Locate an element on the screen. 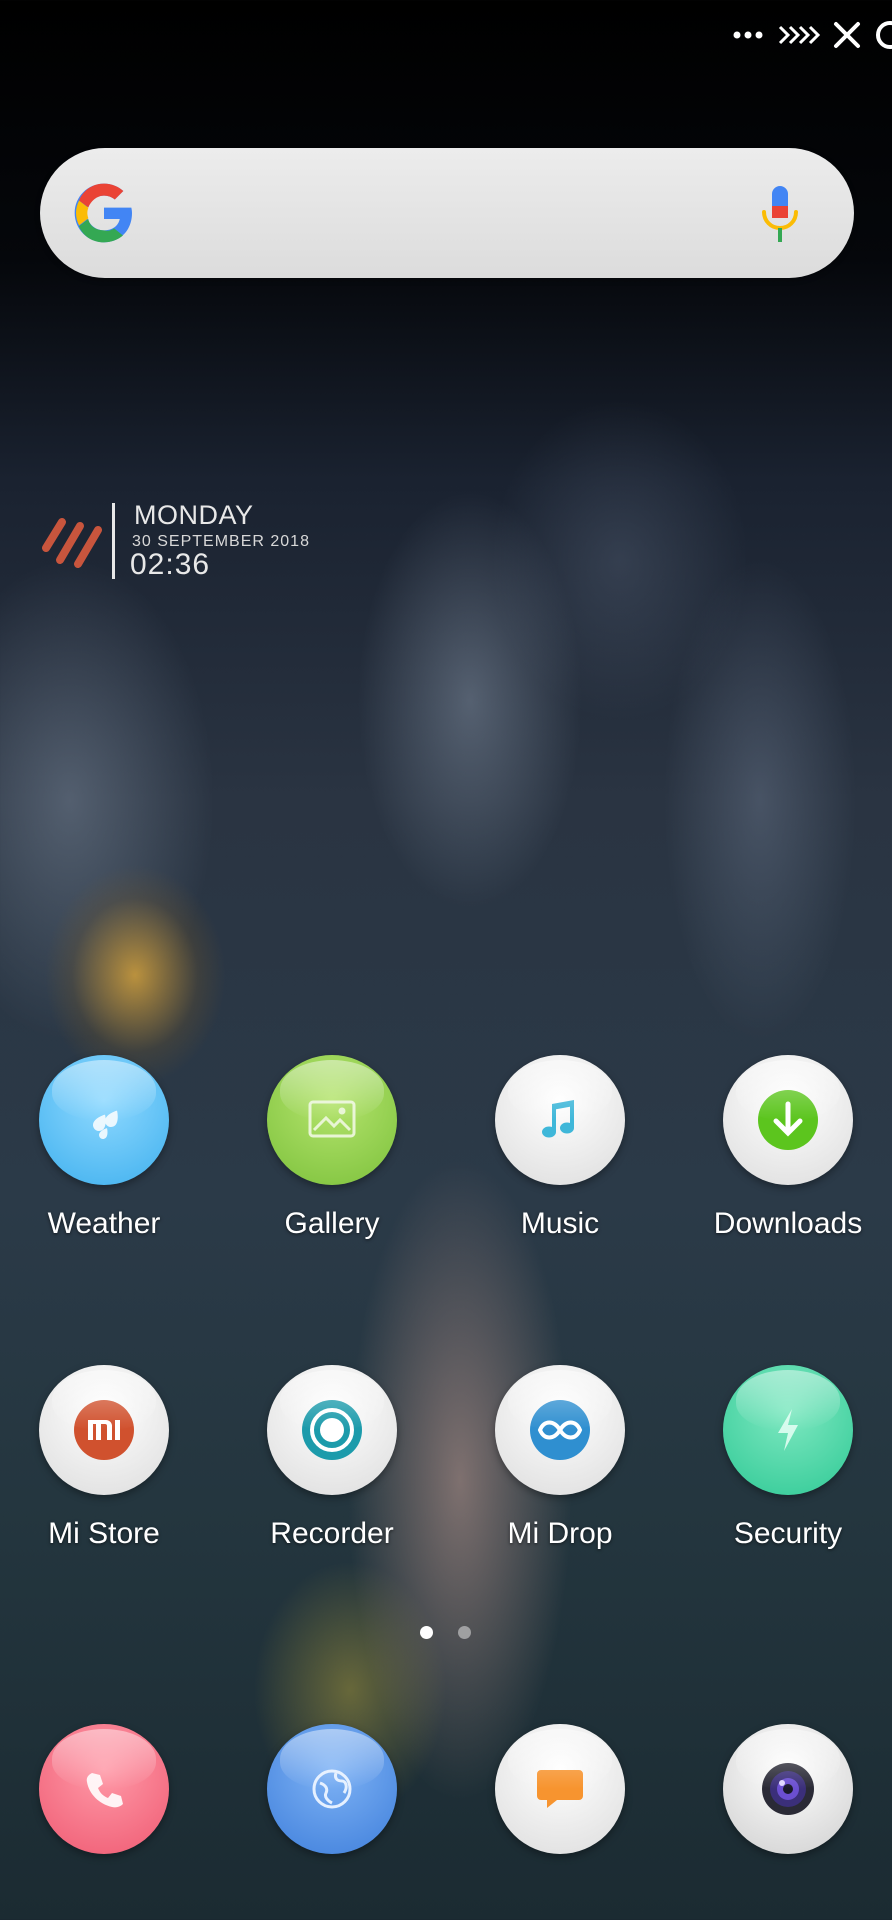 The width and height of the screenshot is (892, 1920). app-gallery: Gallery is located at coordinates (332, 1148).